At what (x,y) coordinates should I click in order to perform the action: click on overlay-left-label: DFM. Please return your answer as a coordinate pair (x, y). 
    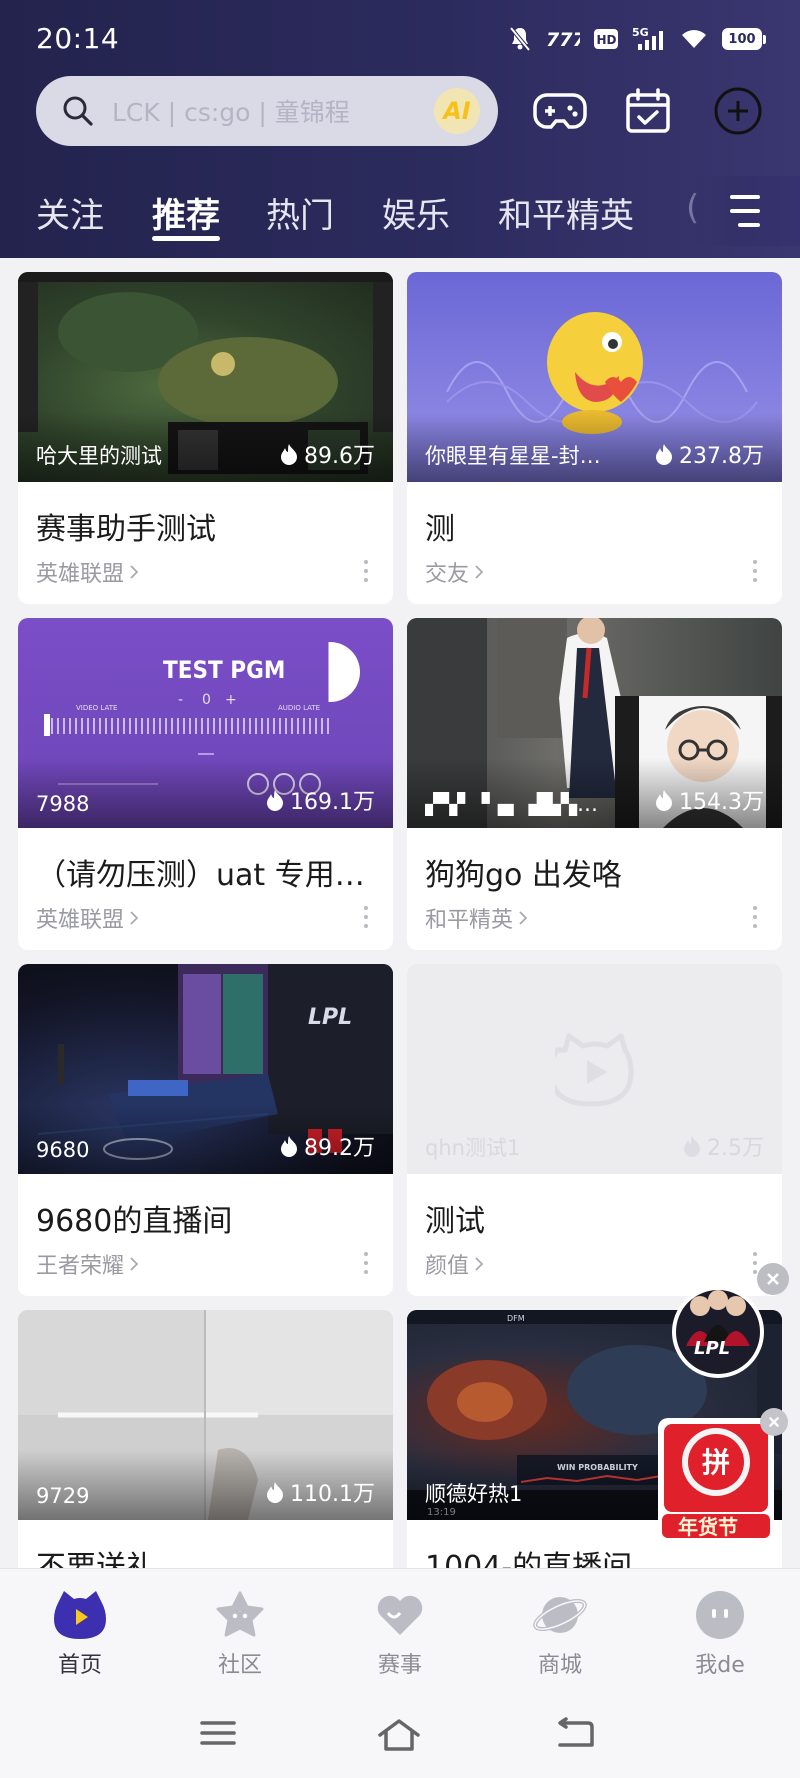
    Looking at the image, I should click on (516, 1318).